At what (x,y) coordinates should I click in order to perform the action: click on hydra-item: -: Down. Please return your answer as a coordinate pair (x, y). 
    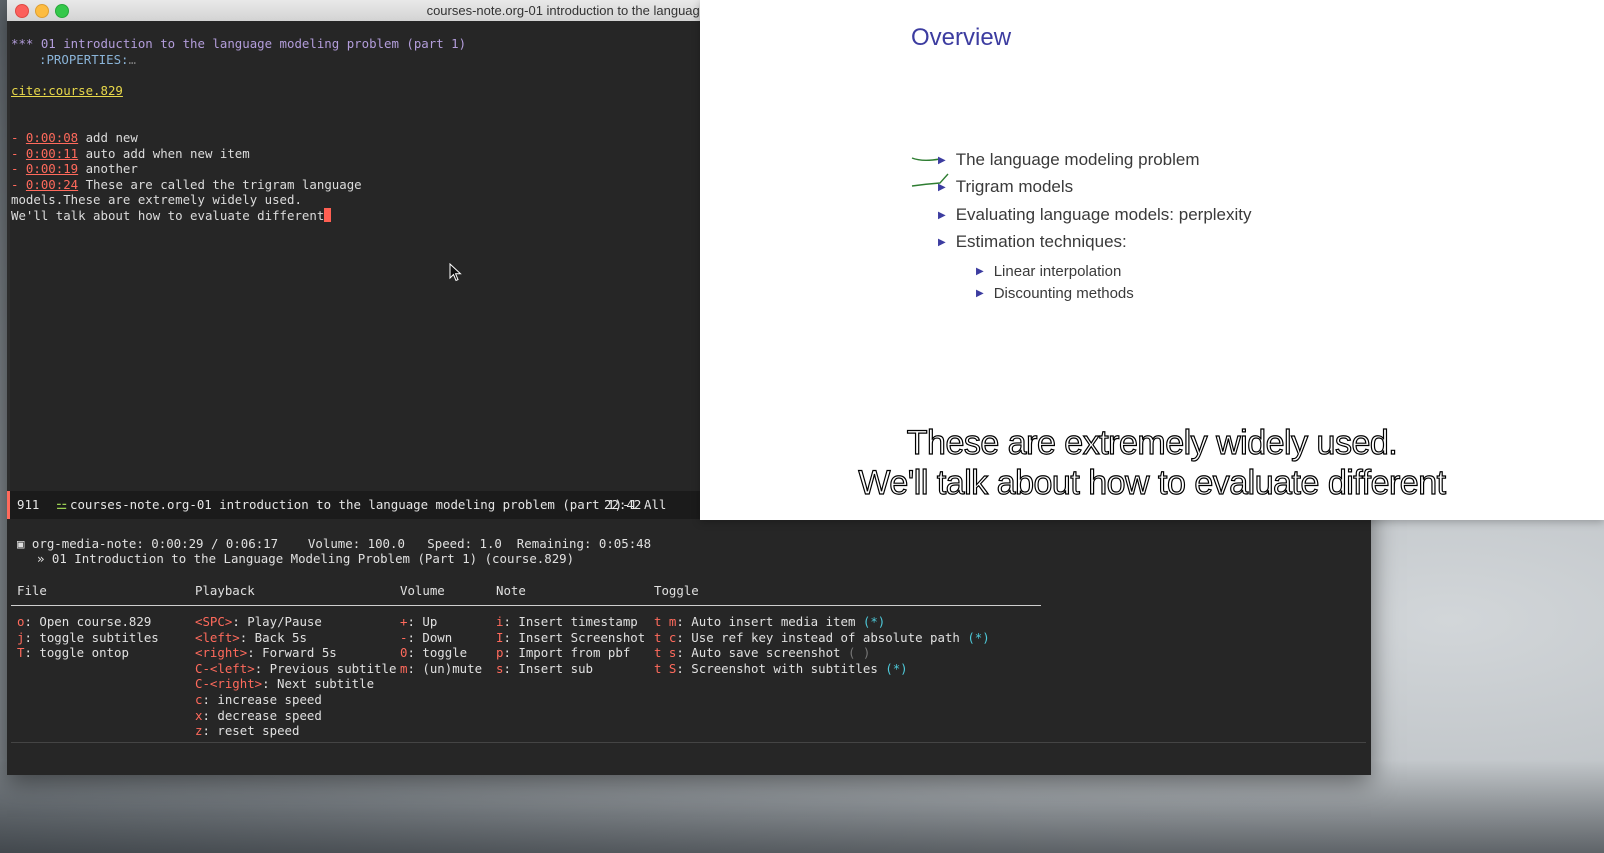
    Looking at the image, I should click on (426, 638).